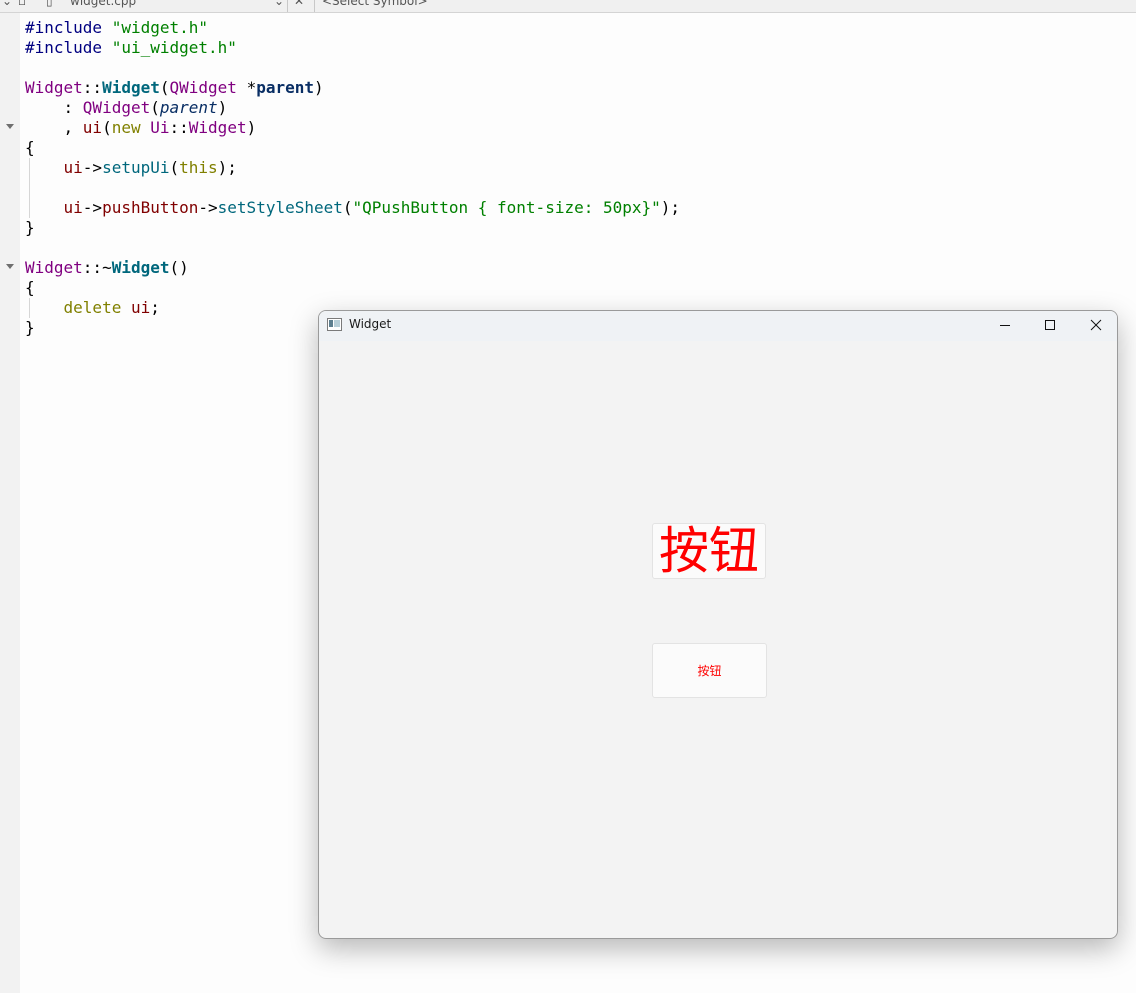 The image size is (1136, 993). I want to click on code-token: pushButton, so click(150, 207).